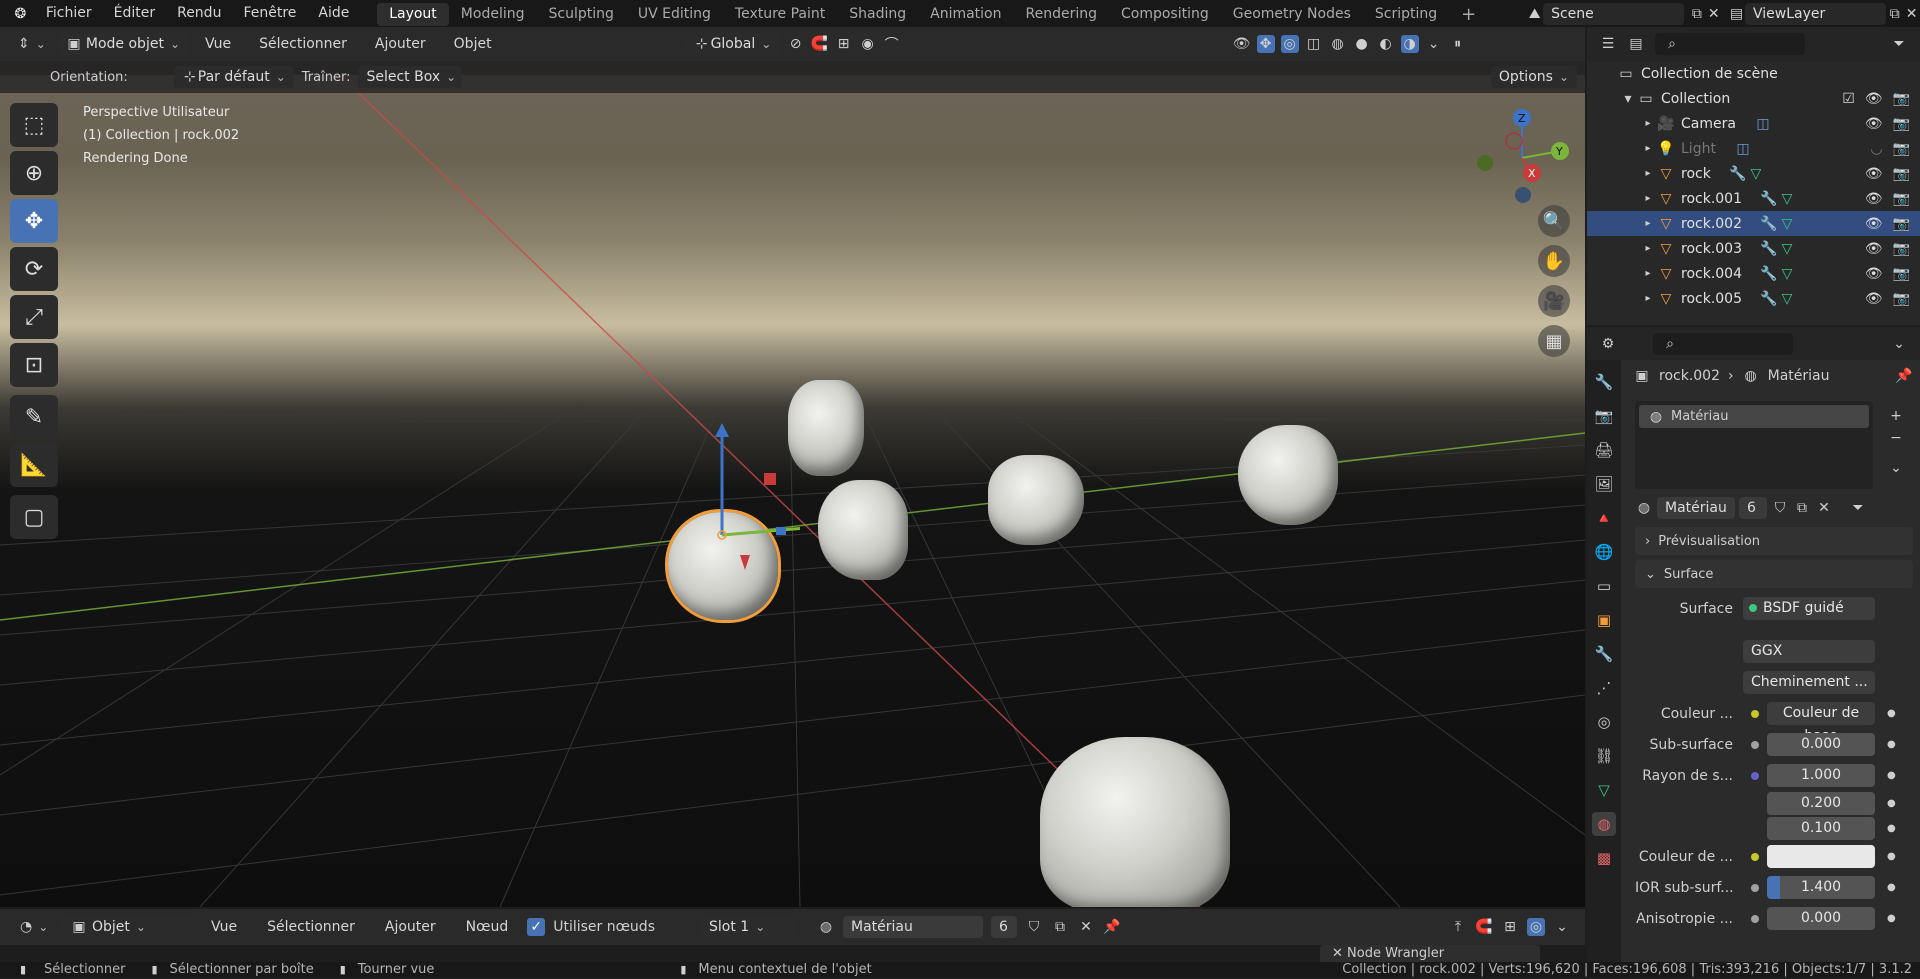 This screenshot has height=979, width=1920. Describe the element at coordinates (1604, 756) in the screenshot. I see `constraints-tab-icon: ⛓` at that location.